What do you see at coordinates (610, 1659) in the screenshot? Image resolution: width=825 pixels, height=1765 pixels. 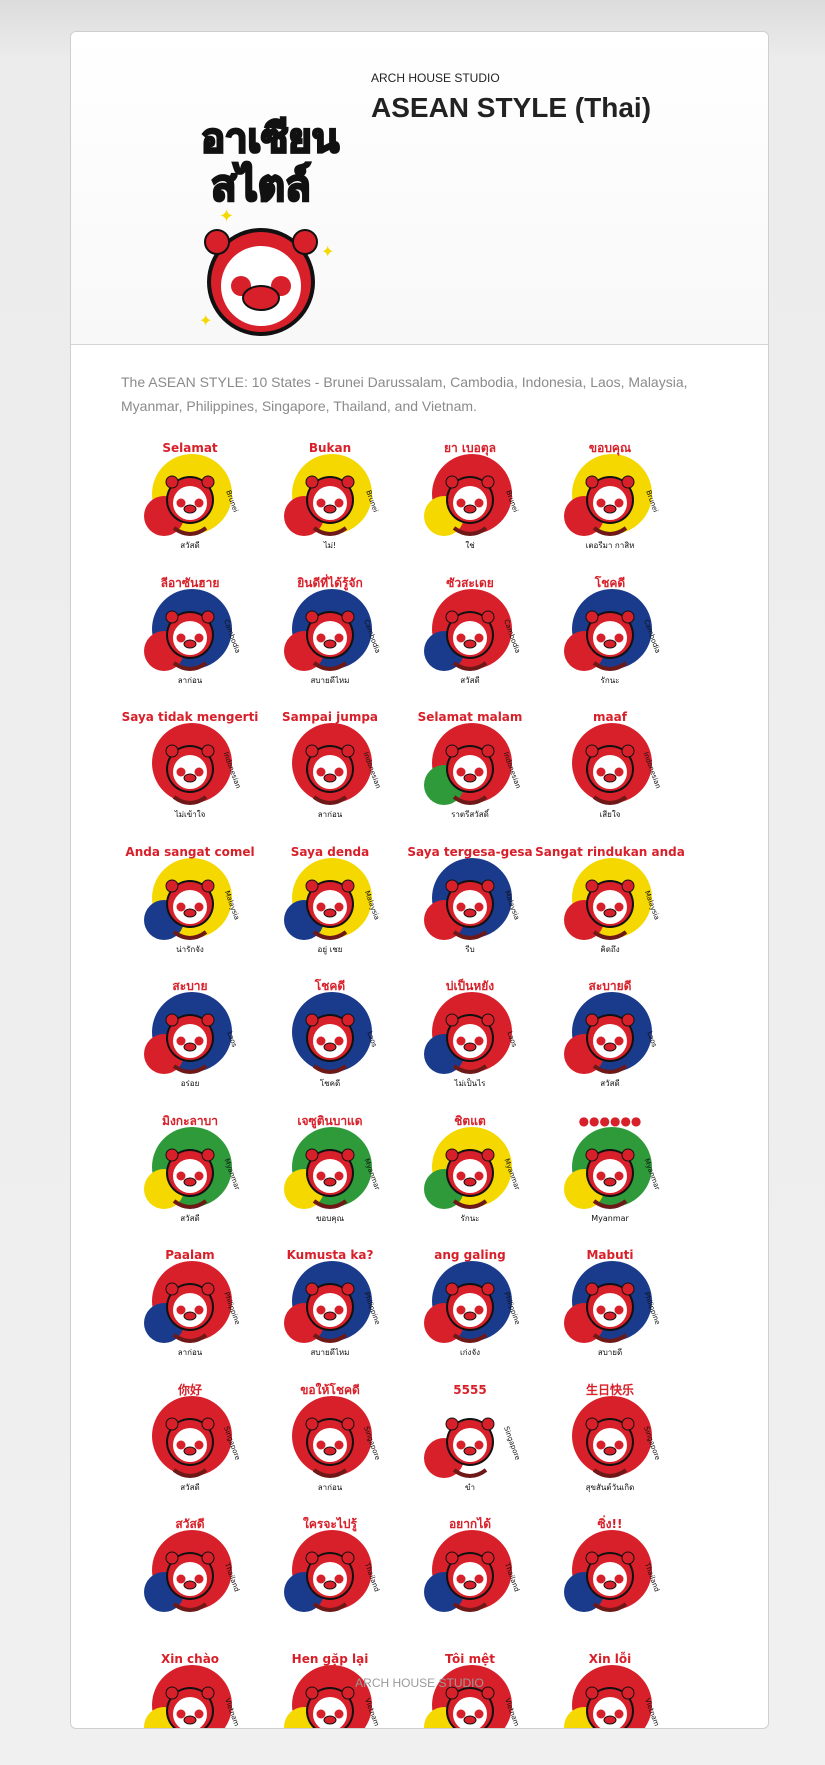 I see `sticker-caption: Xin lỗi` at bounding box center [610, 1659].